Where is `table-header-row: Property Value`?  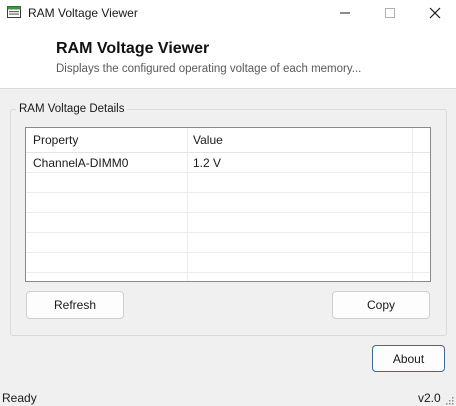 table-header-row: Property Value is located at coordinates (228, 140).